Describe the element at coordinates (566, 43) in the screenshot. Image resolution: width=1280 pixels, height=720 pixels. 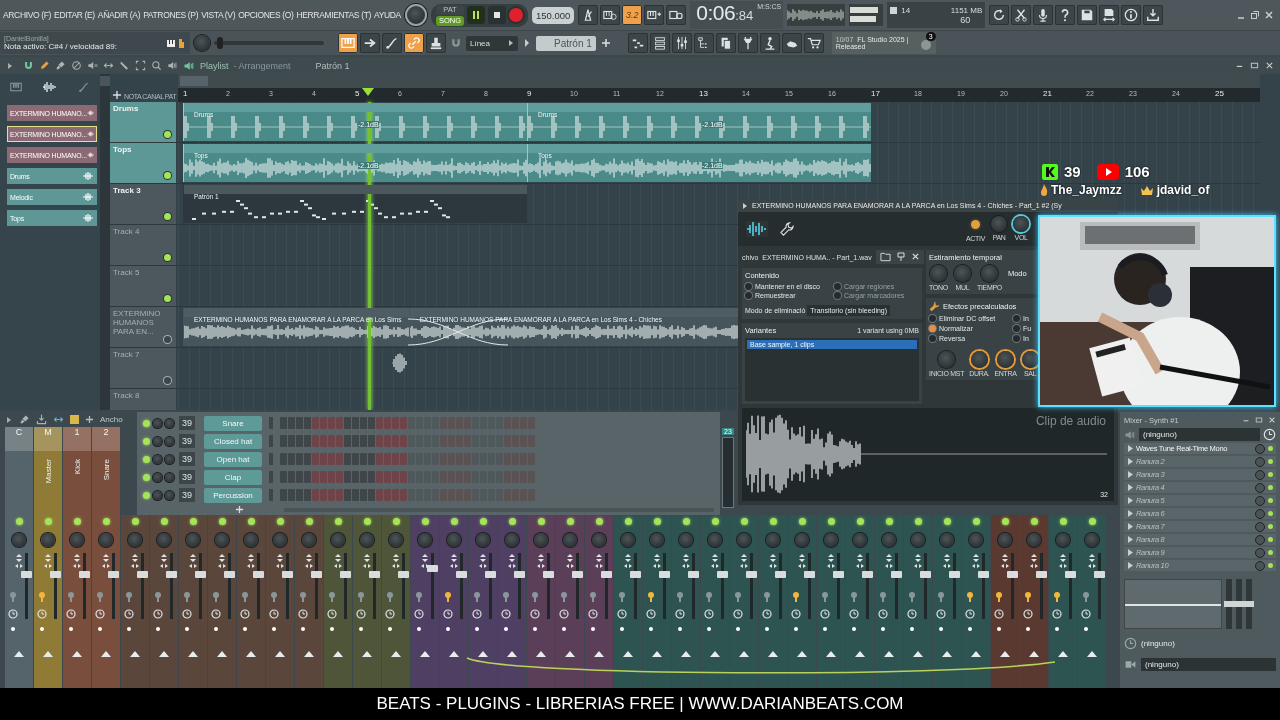
I see `pattern-selector: Patrón 1` at that location.